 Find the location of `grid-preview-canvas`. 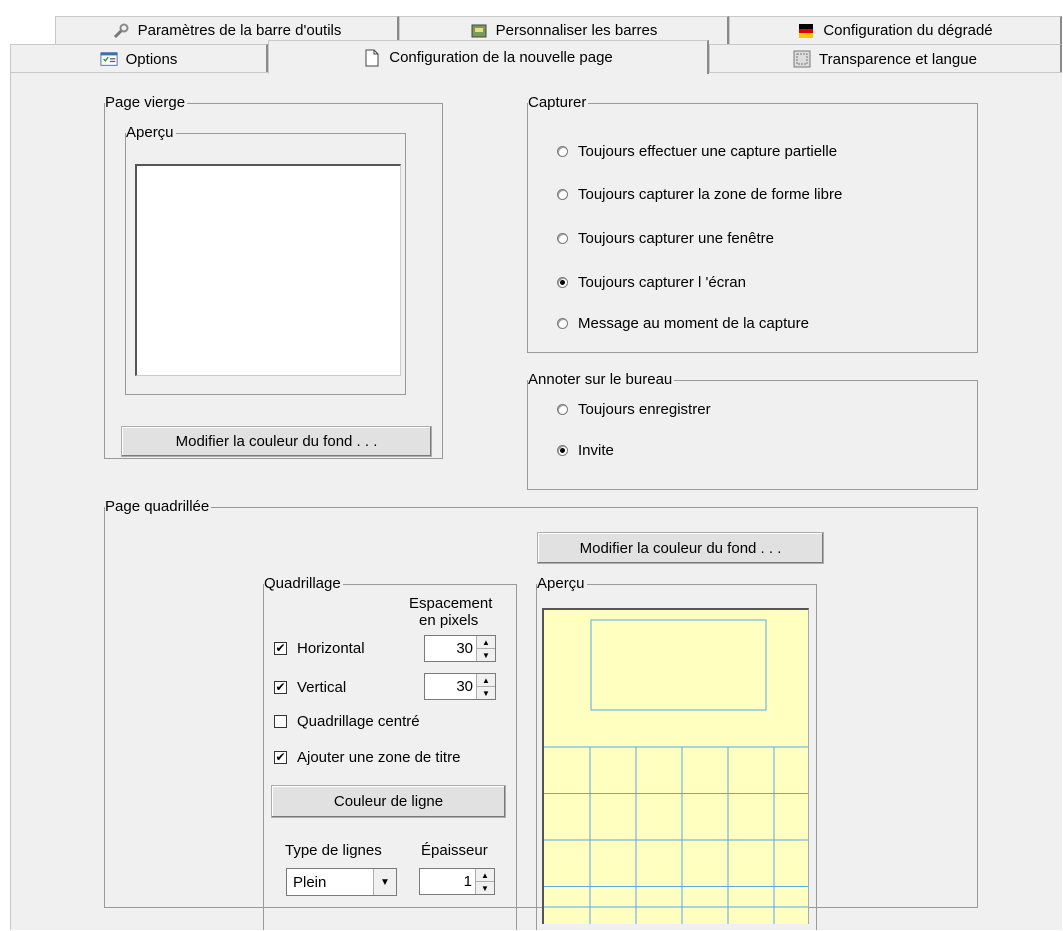

grid-preview-canvas is located at coordinates (676, 767).